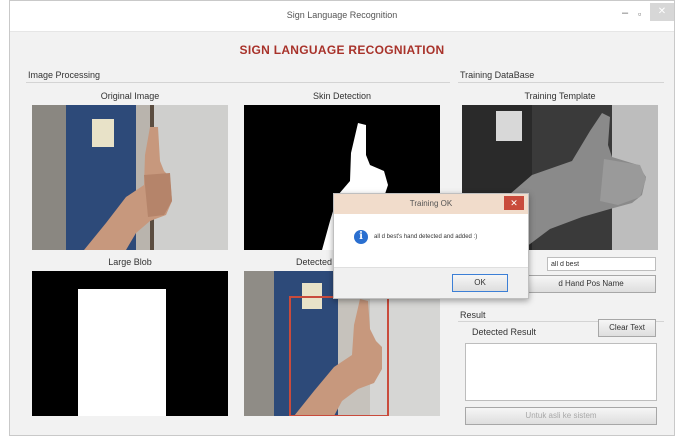  Describe the element at coordinates (662, 12) in the screenshot. I see `close-icon: ✕` at that location.